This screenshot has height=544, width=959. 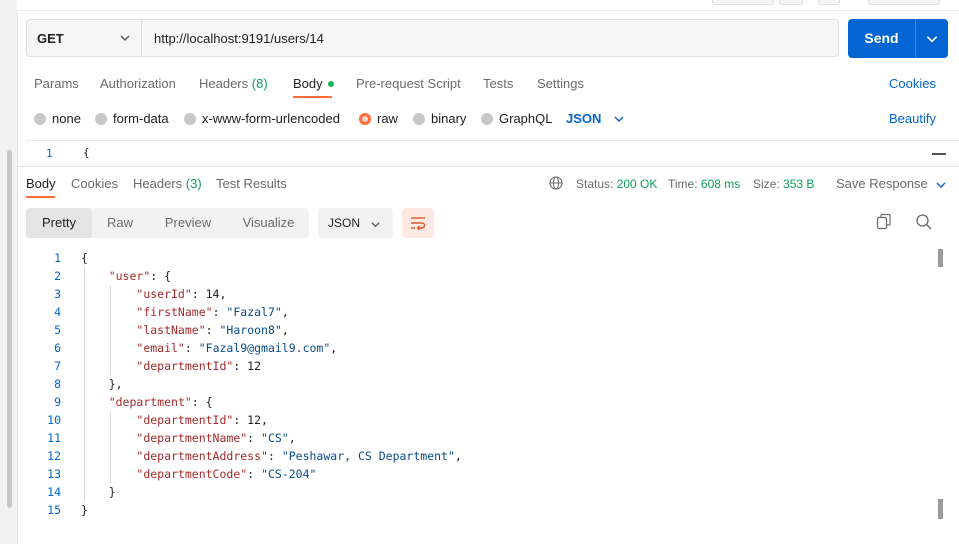 What do you see at coordinates (41, 183) in the screenshot?
I see `tab-response-body: Body` at bounding box center [41, 183].